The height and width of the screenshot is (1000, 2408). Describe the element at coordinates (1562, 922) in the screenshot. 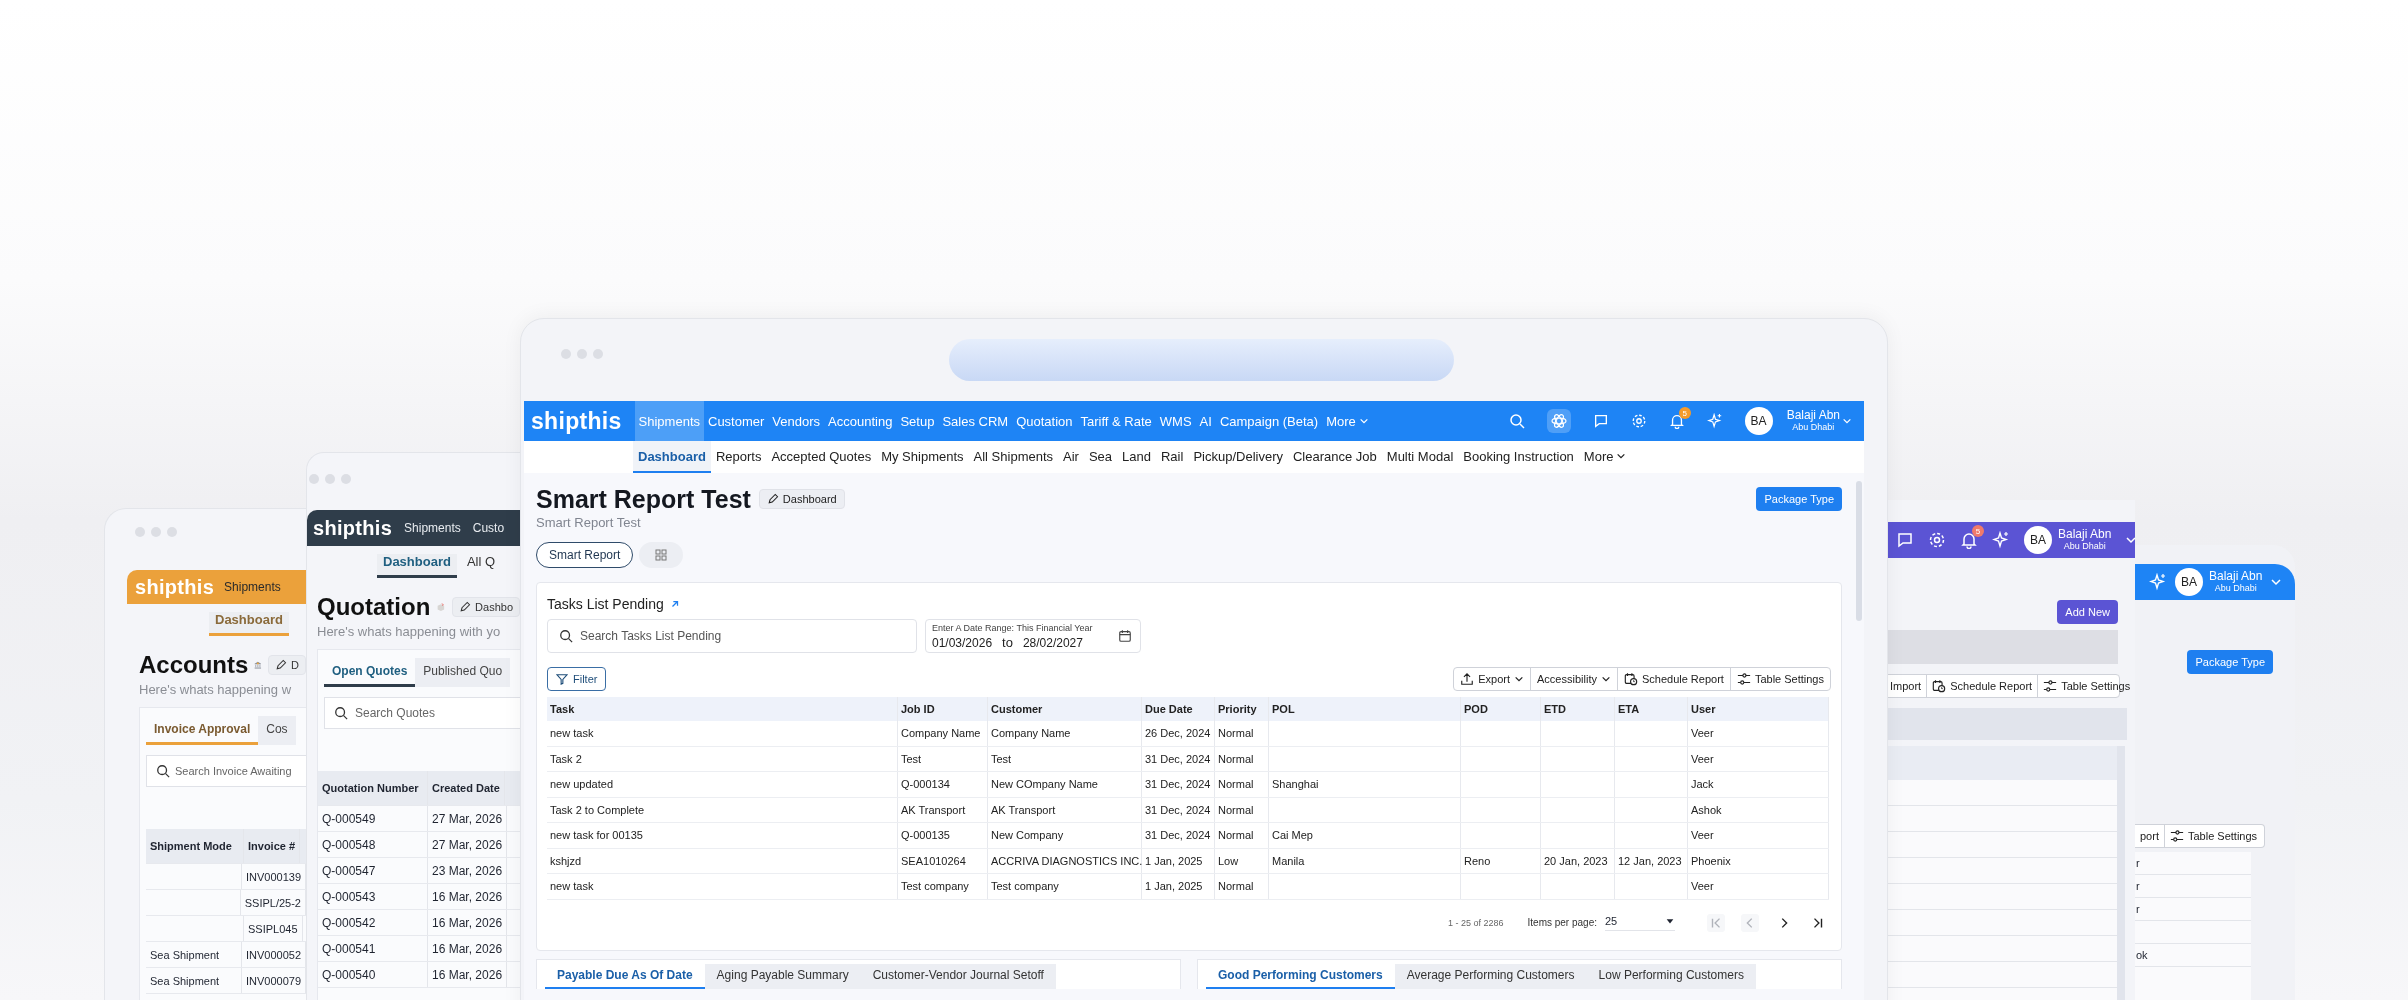

I see `items-per-page-label: Items per page:` at that location.